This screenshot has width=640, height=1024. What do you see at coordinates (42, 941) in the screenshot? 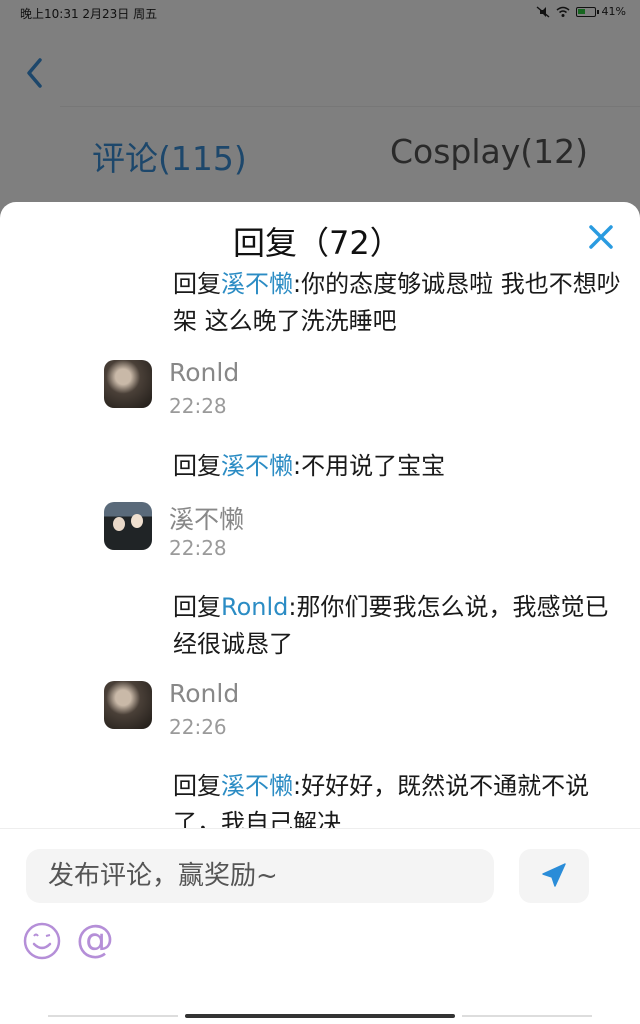
I see `emoji-icon` at bounding box center [42, 941].